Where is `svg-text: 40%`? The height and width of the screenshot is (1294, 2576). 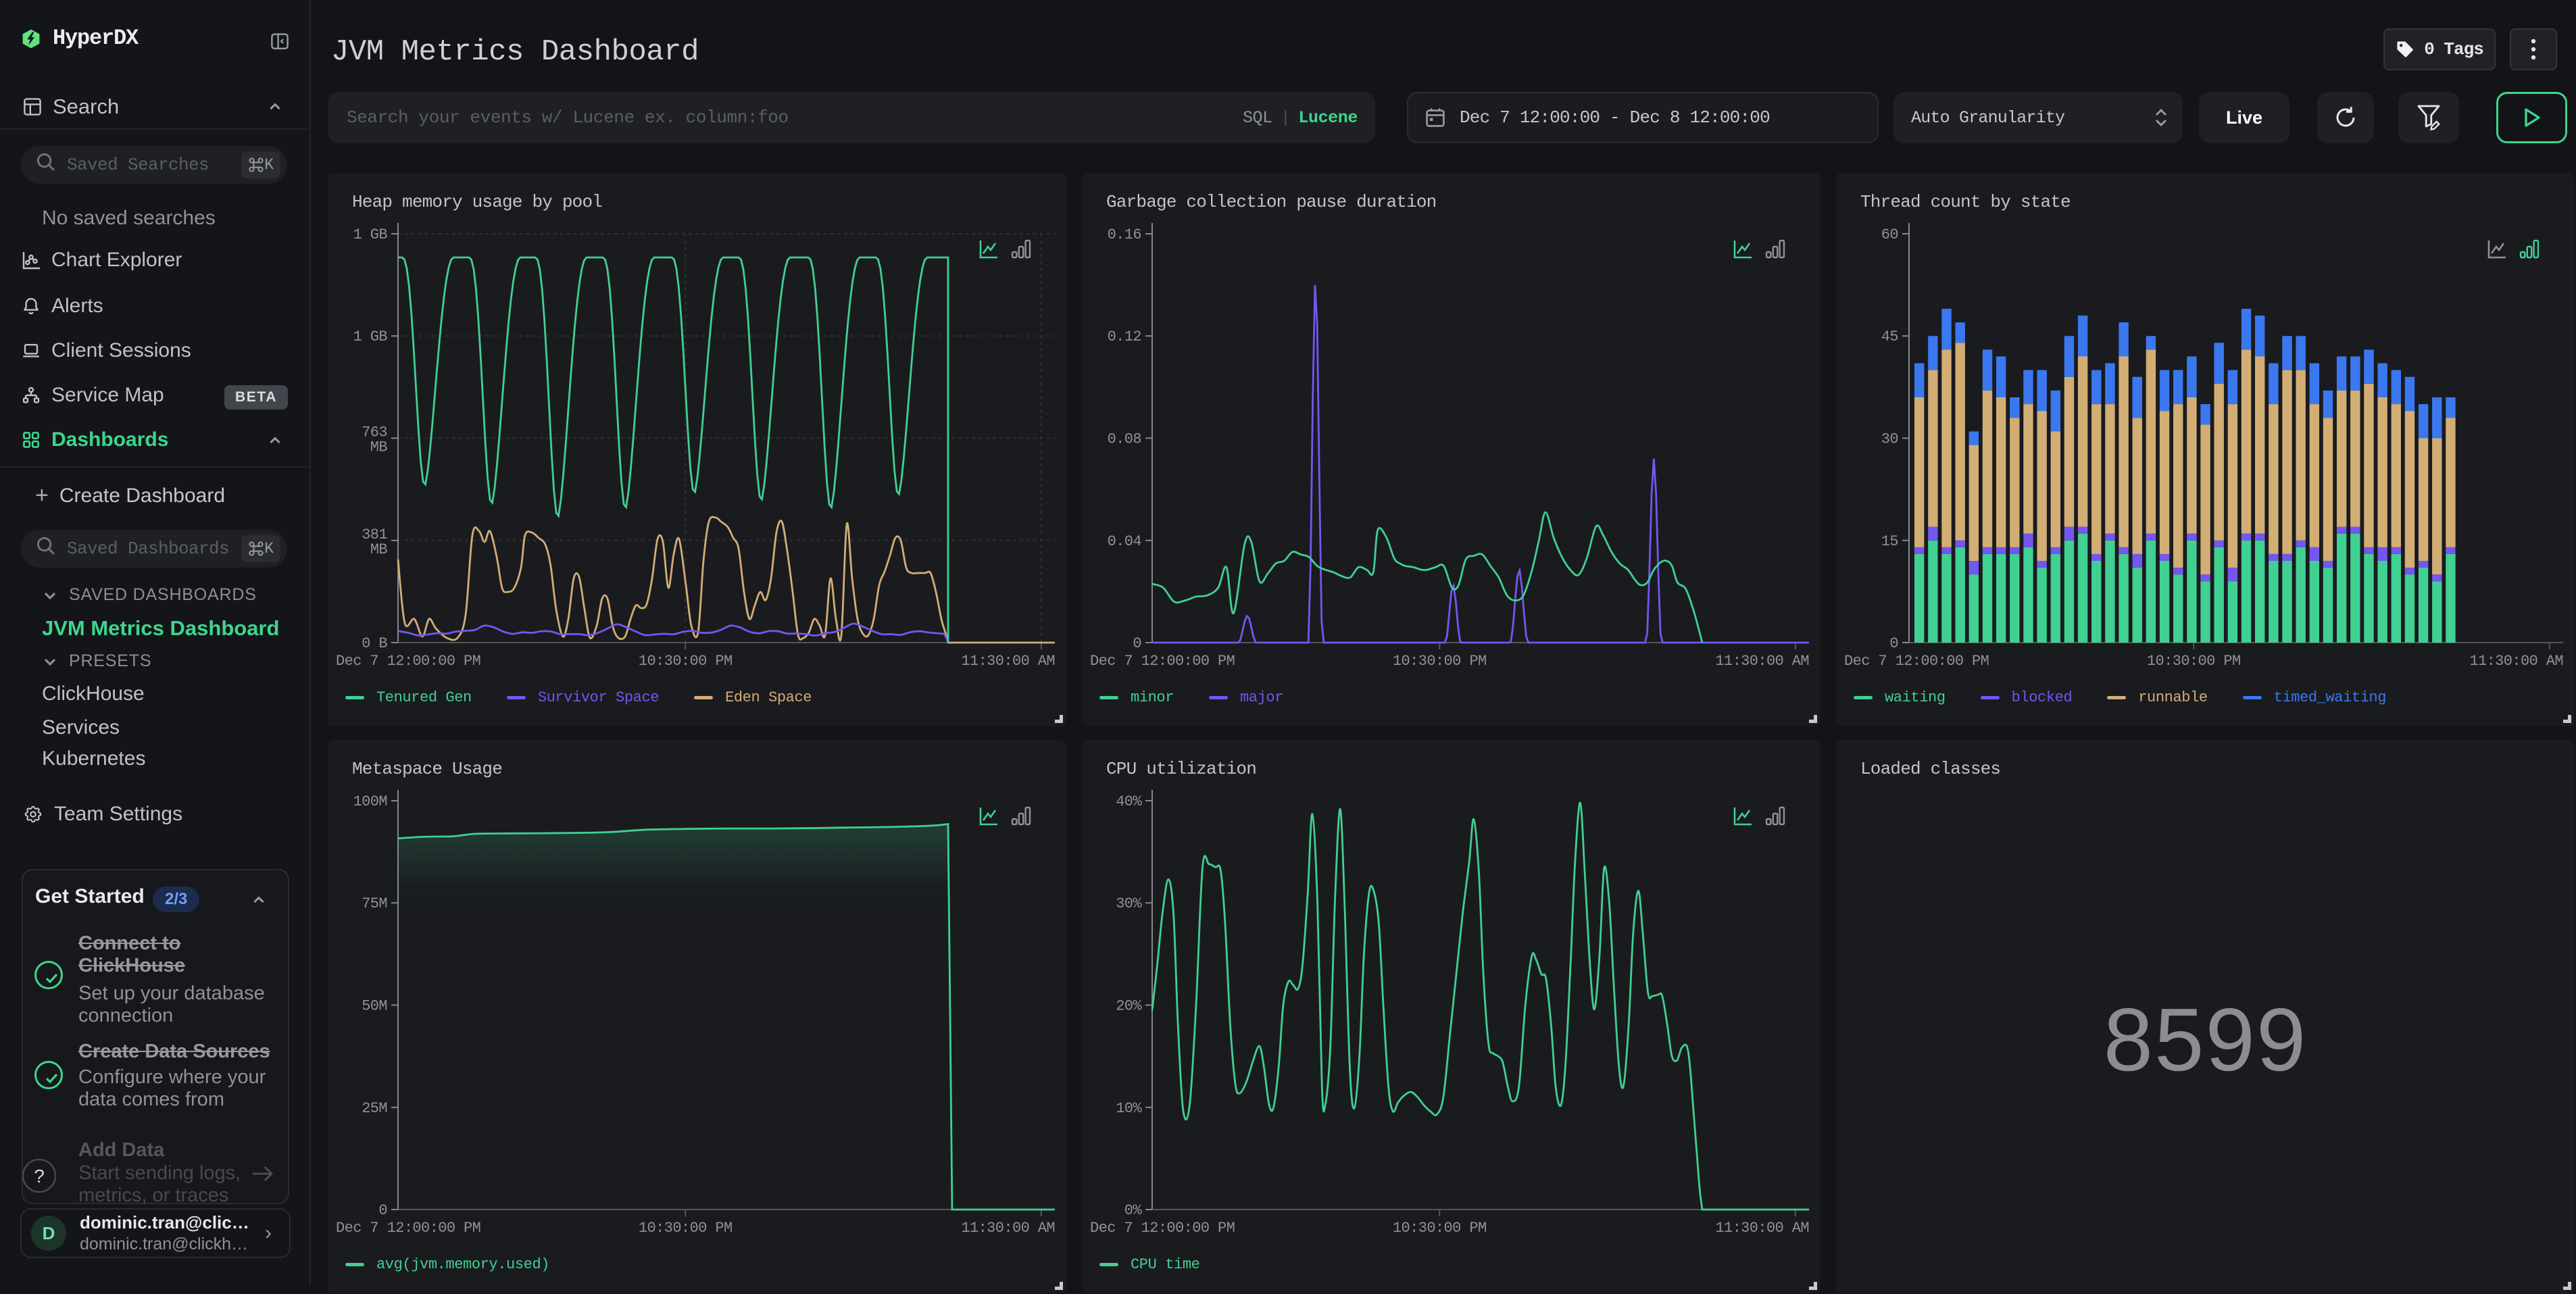 svg-text: 40% is located at coordinates (1129, 801).